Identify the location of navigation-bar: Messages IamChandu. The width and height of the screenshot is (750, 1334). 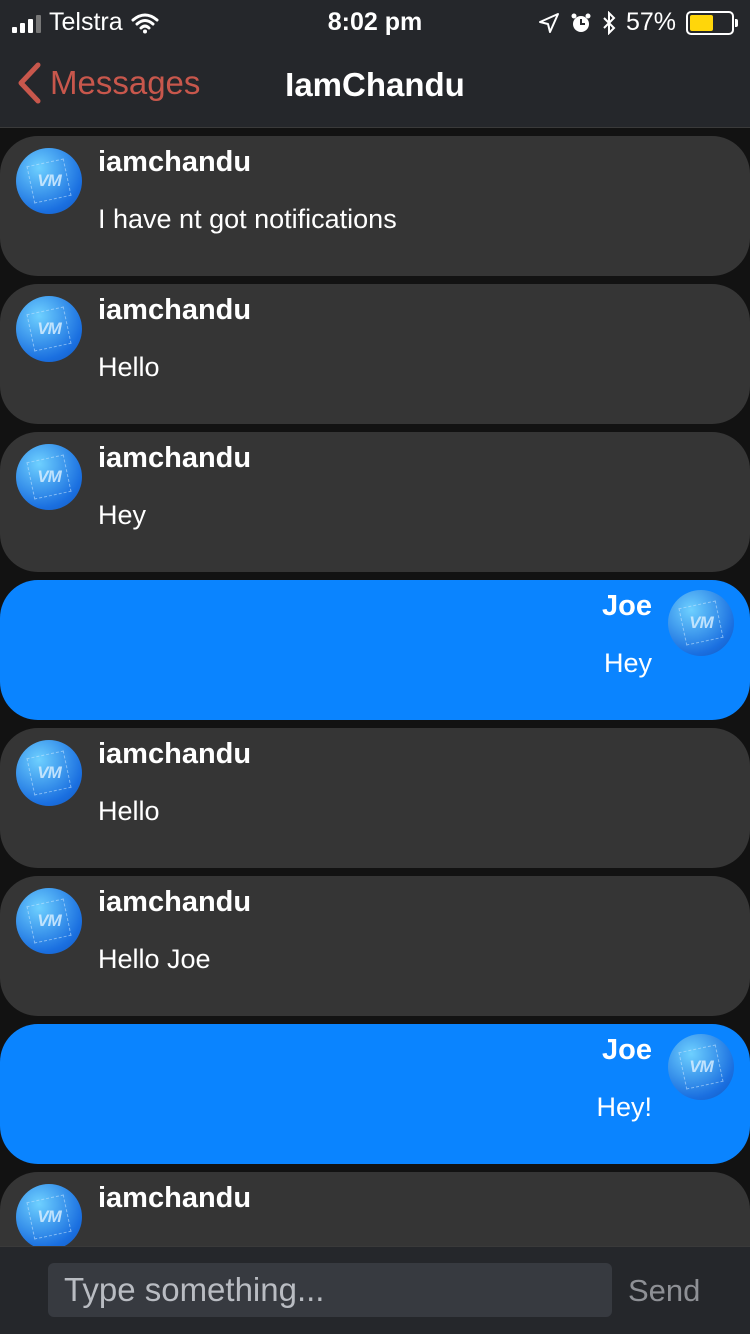
(375, 85).